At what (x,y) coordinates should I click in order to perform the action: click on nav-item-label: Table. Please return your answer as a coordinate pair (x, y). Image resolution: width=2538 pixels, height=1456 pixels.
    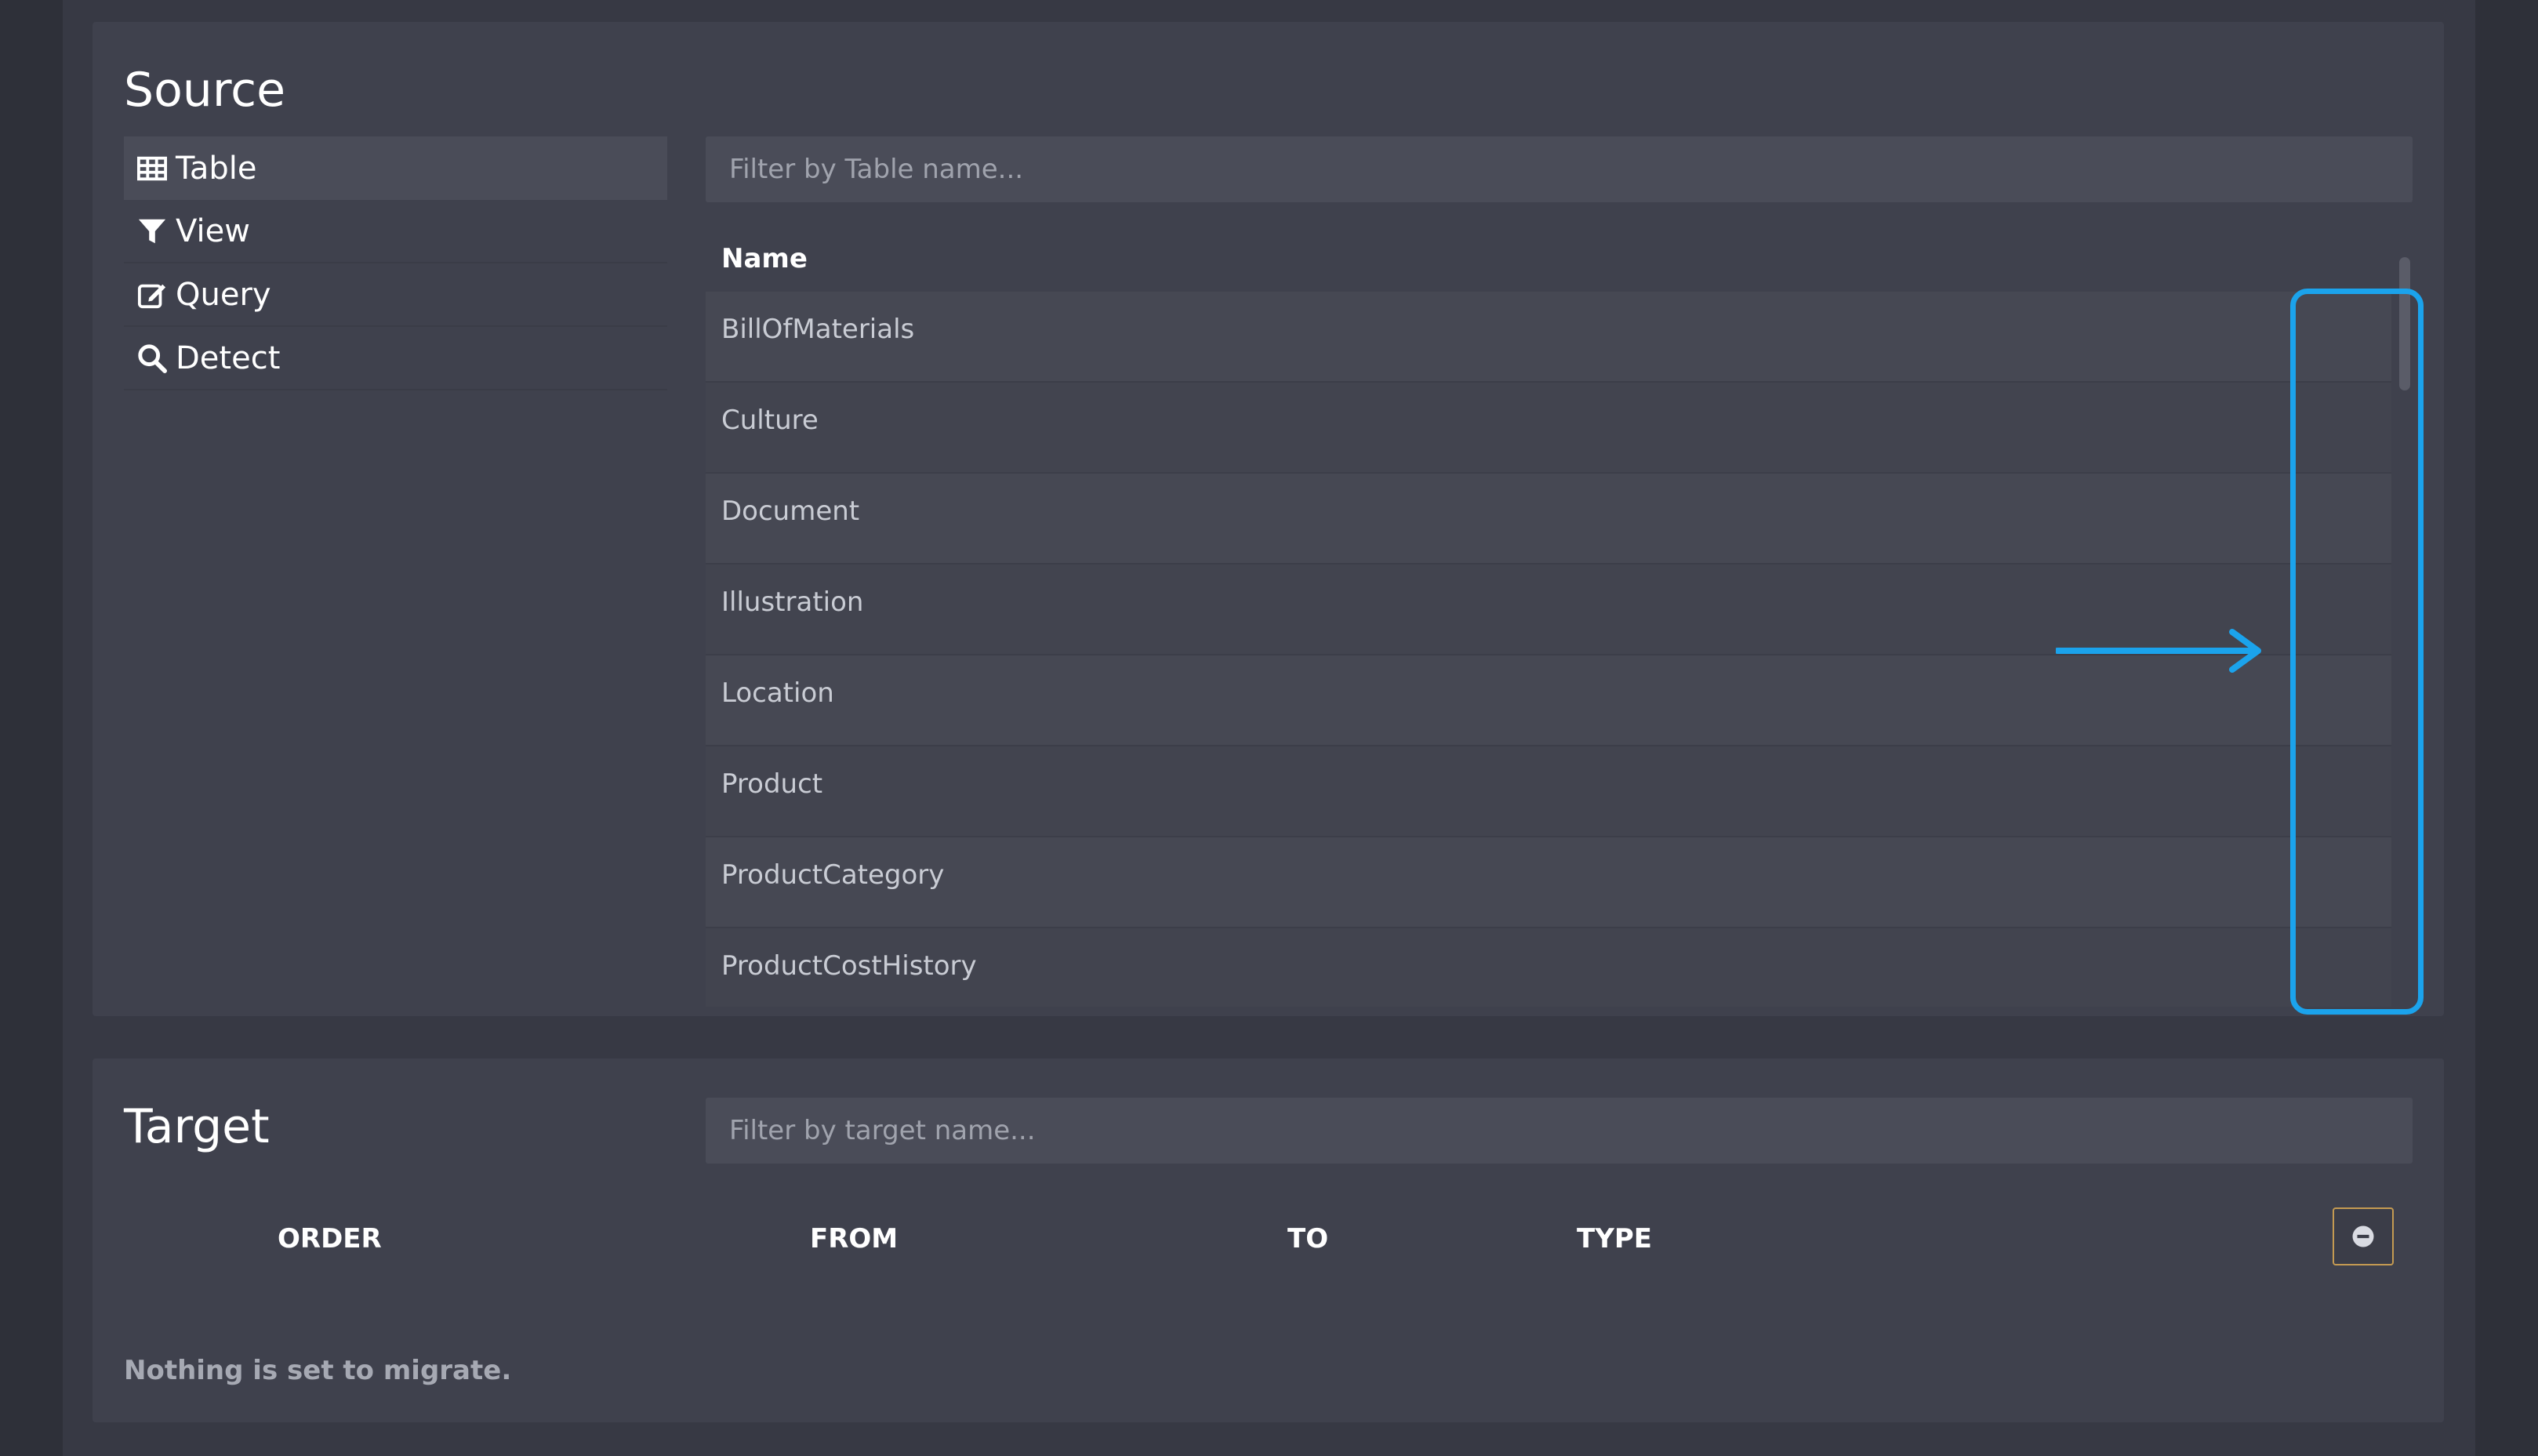
    Looking at the image, I should click on (217, 168).